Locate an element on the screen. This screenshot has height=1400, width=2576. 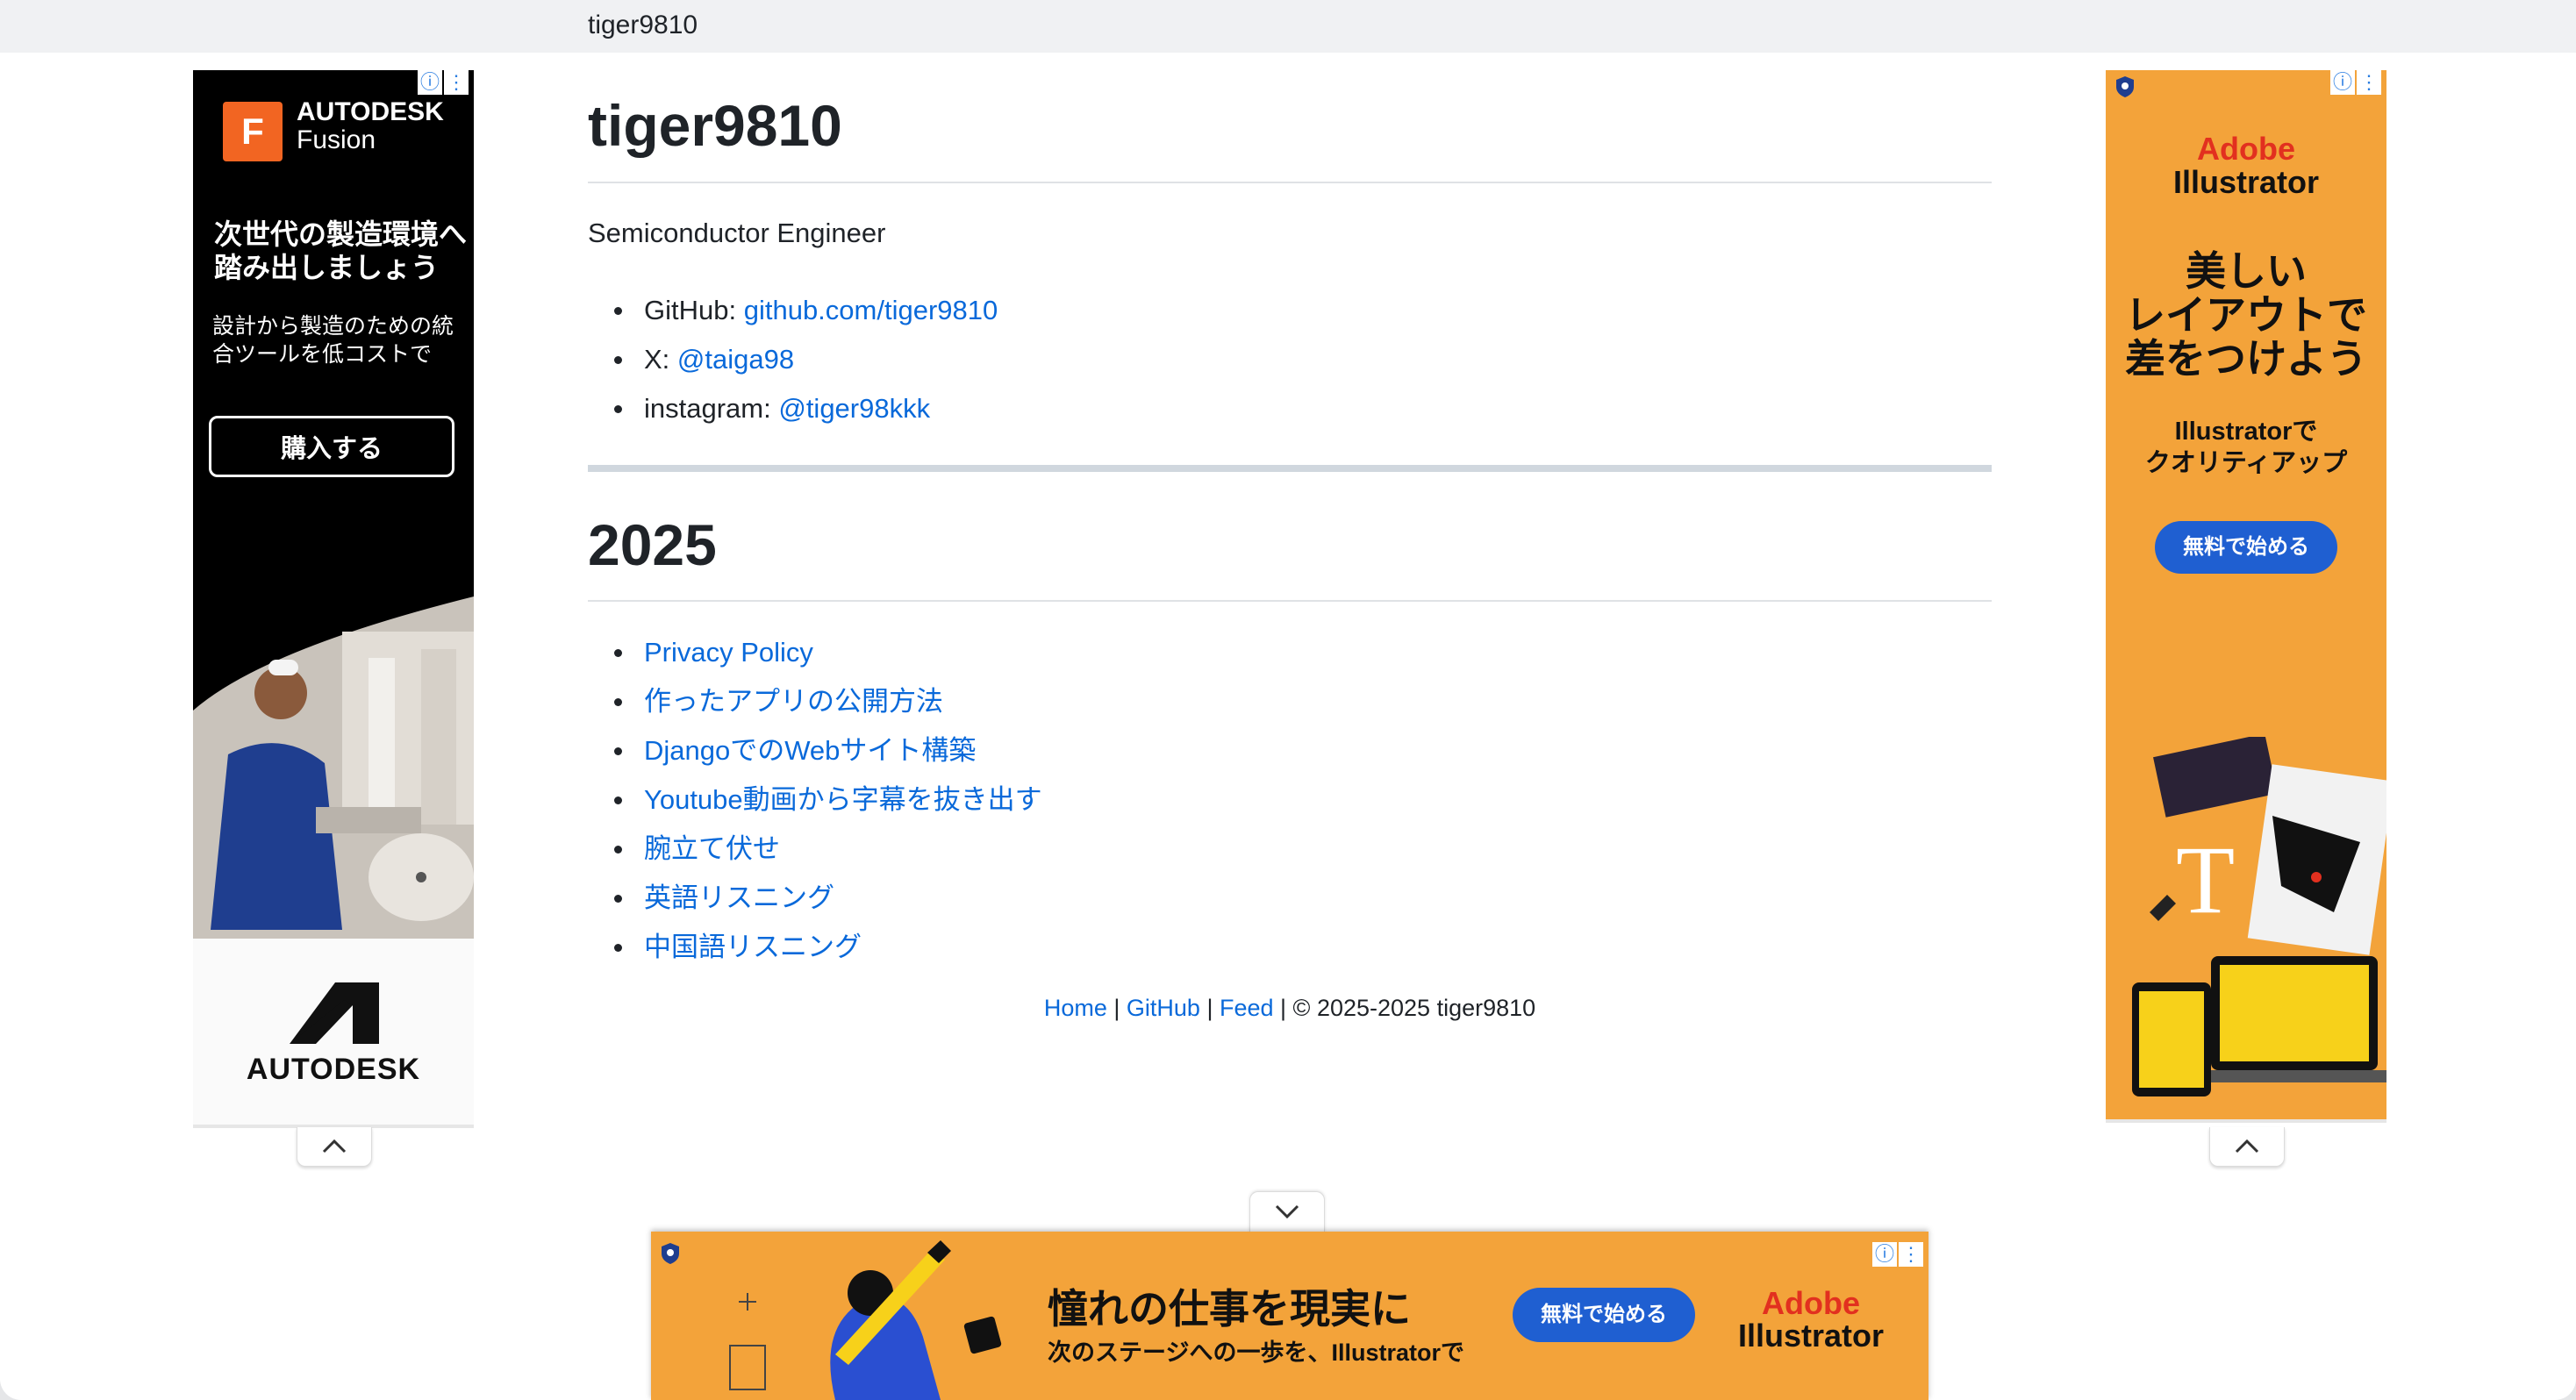
year-heading: 2025 is located at coordinates (652, 544).